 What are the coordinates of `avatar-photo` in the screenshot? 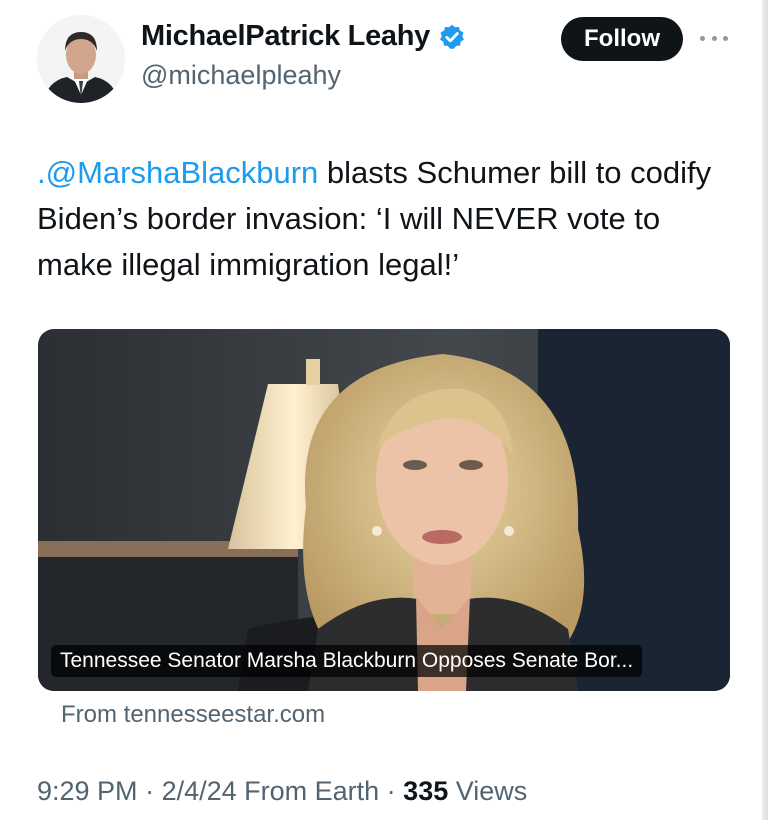 It's located at (81, 59).